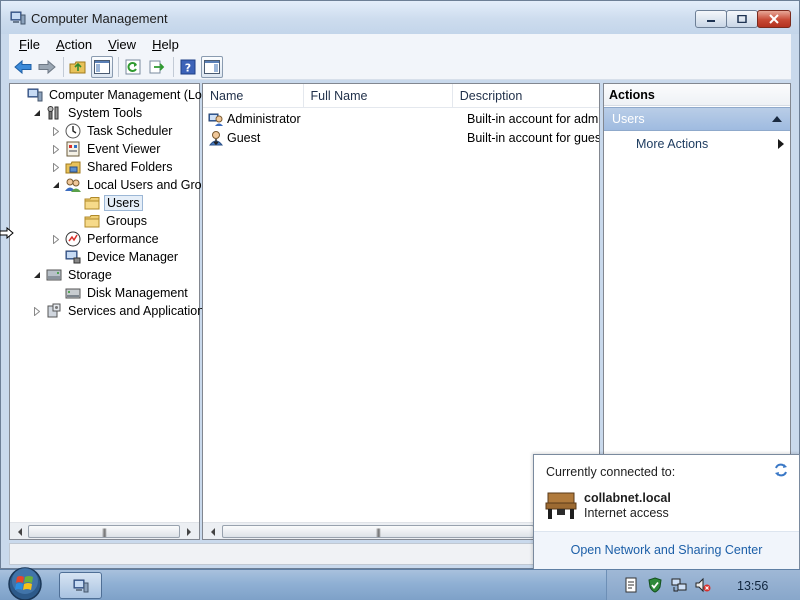  I want to click on tree-horizontal-scrollbar: |||, so click(104, 530).